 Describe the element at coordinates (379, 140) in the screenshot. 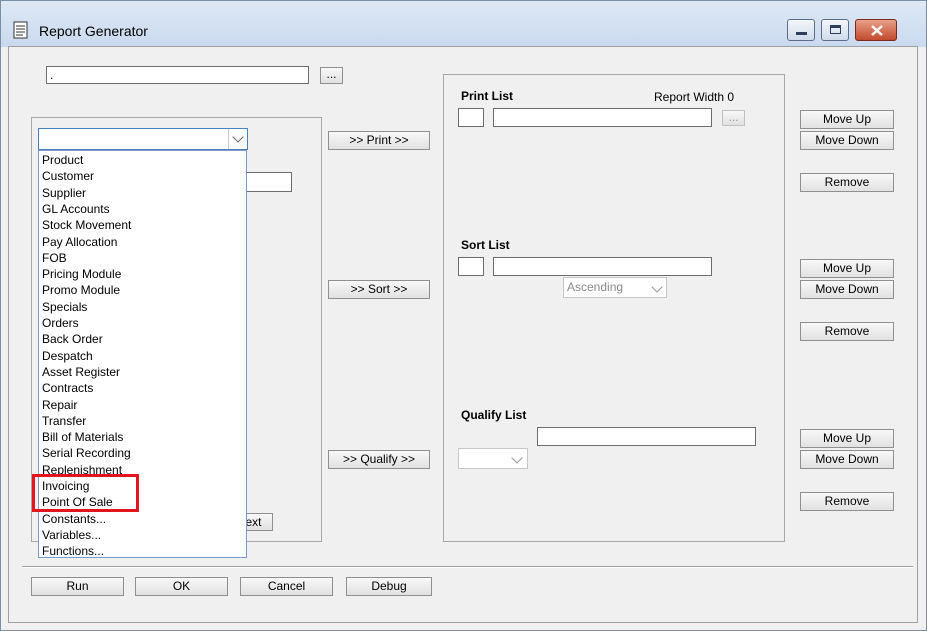

I see `add-to-print-button: >> Print >>` at that location.